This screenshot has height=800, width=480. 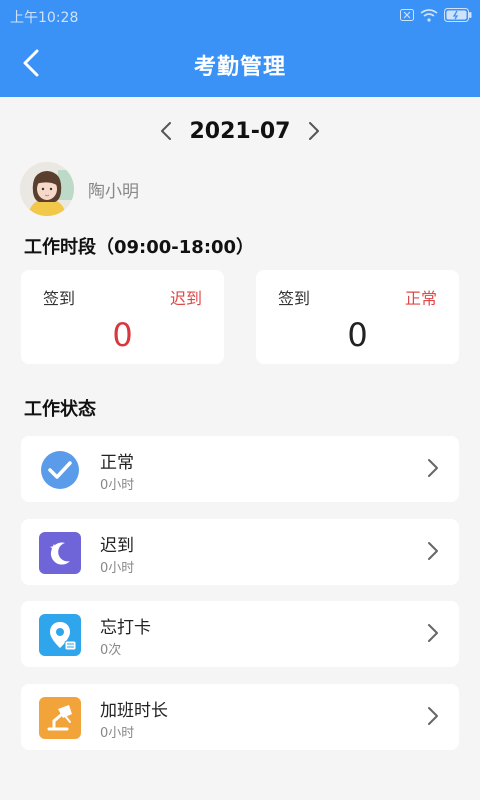 I want to click on stat-type-normal: 正常, so click(x=420, y=298).